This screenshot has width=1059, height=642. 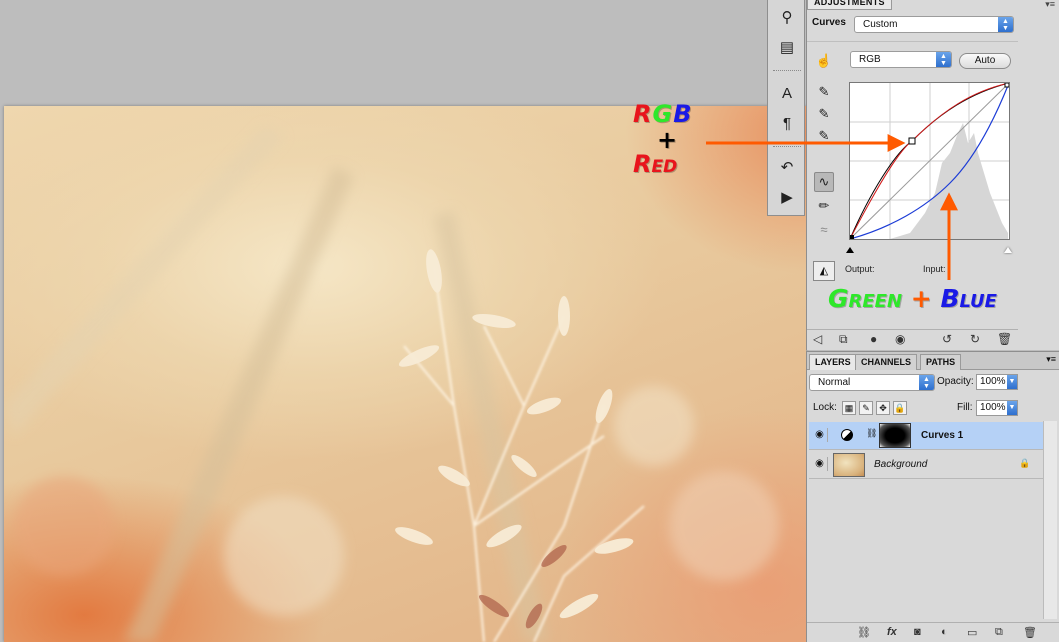 What do you see at coordinates (824, 136) in the screenshot?
I see `white-eyedropper-icon: ✎` at bounding box center [824, 136].